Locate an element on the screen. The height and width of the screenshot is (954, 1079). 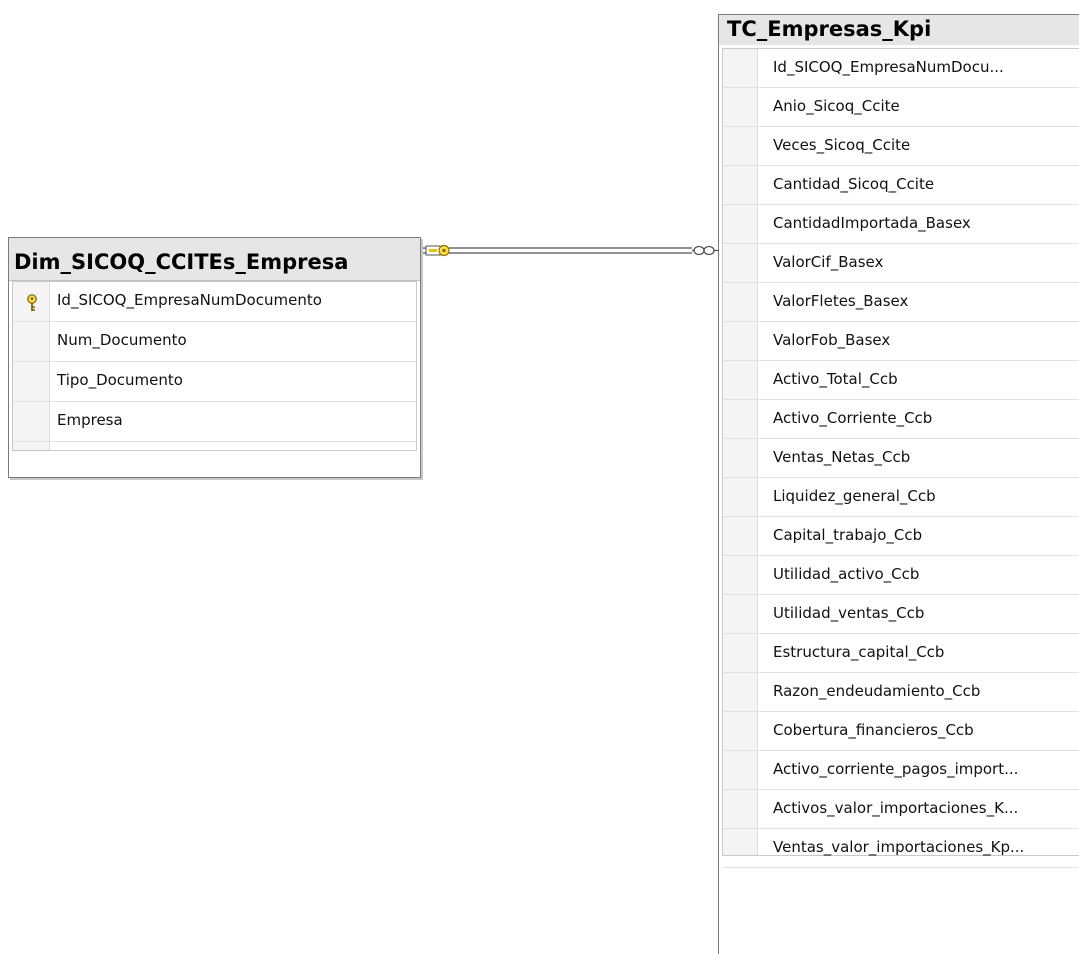
table-header: TC_Empresas_Kpi is located at coordinates (899, 30).